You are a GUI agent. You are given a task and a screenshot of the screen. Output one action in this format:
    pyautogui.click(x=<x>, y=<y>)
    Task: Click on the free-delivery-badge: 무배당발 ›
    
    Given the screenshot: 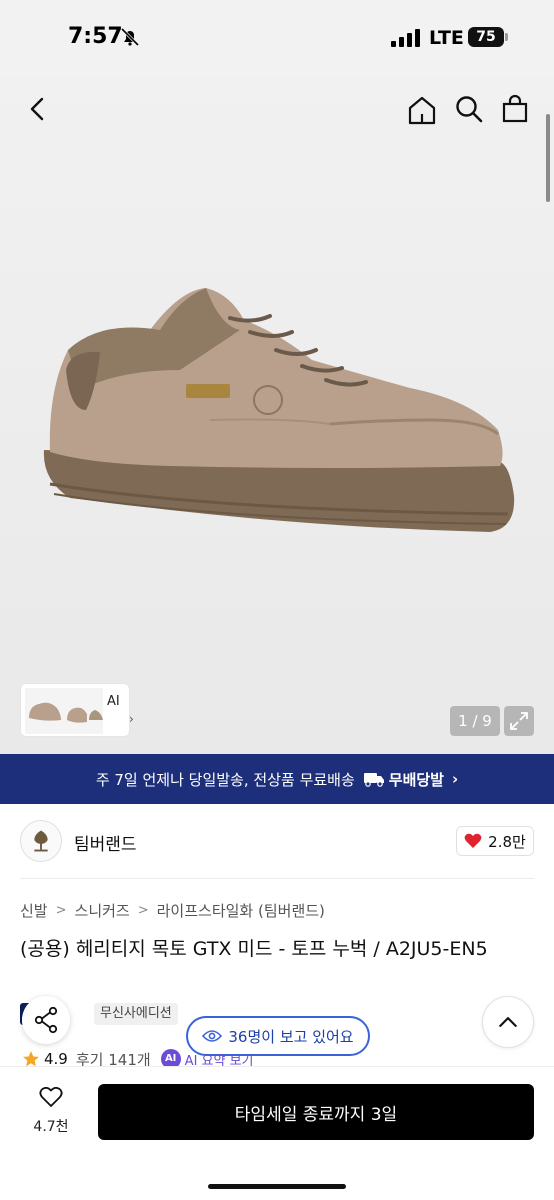 What is the action you would take?
    pyautogui.click(x=410, y=779)
    